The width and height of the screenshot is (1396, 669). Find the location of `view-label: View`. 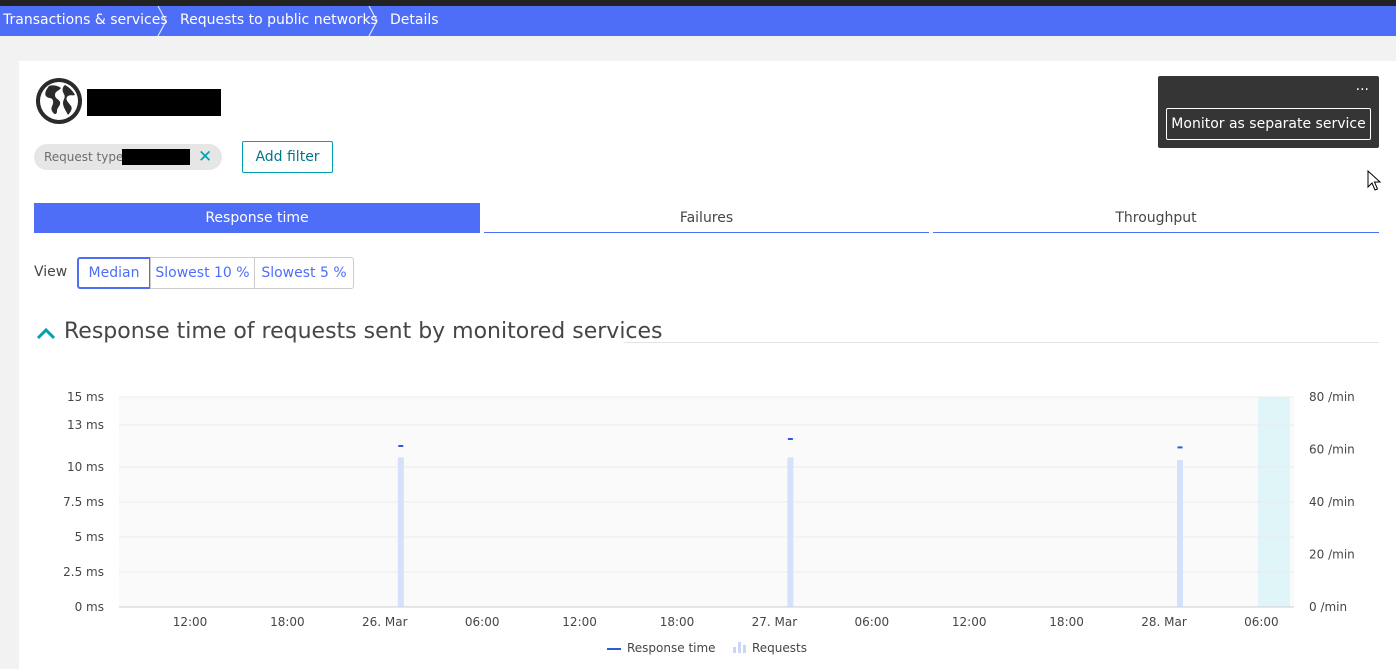

view-label: View is located at coordinates (51, 272).